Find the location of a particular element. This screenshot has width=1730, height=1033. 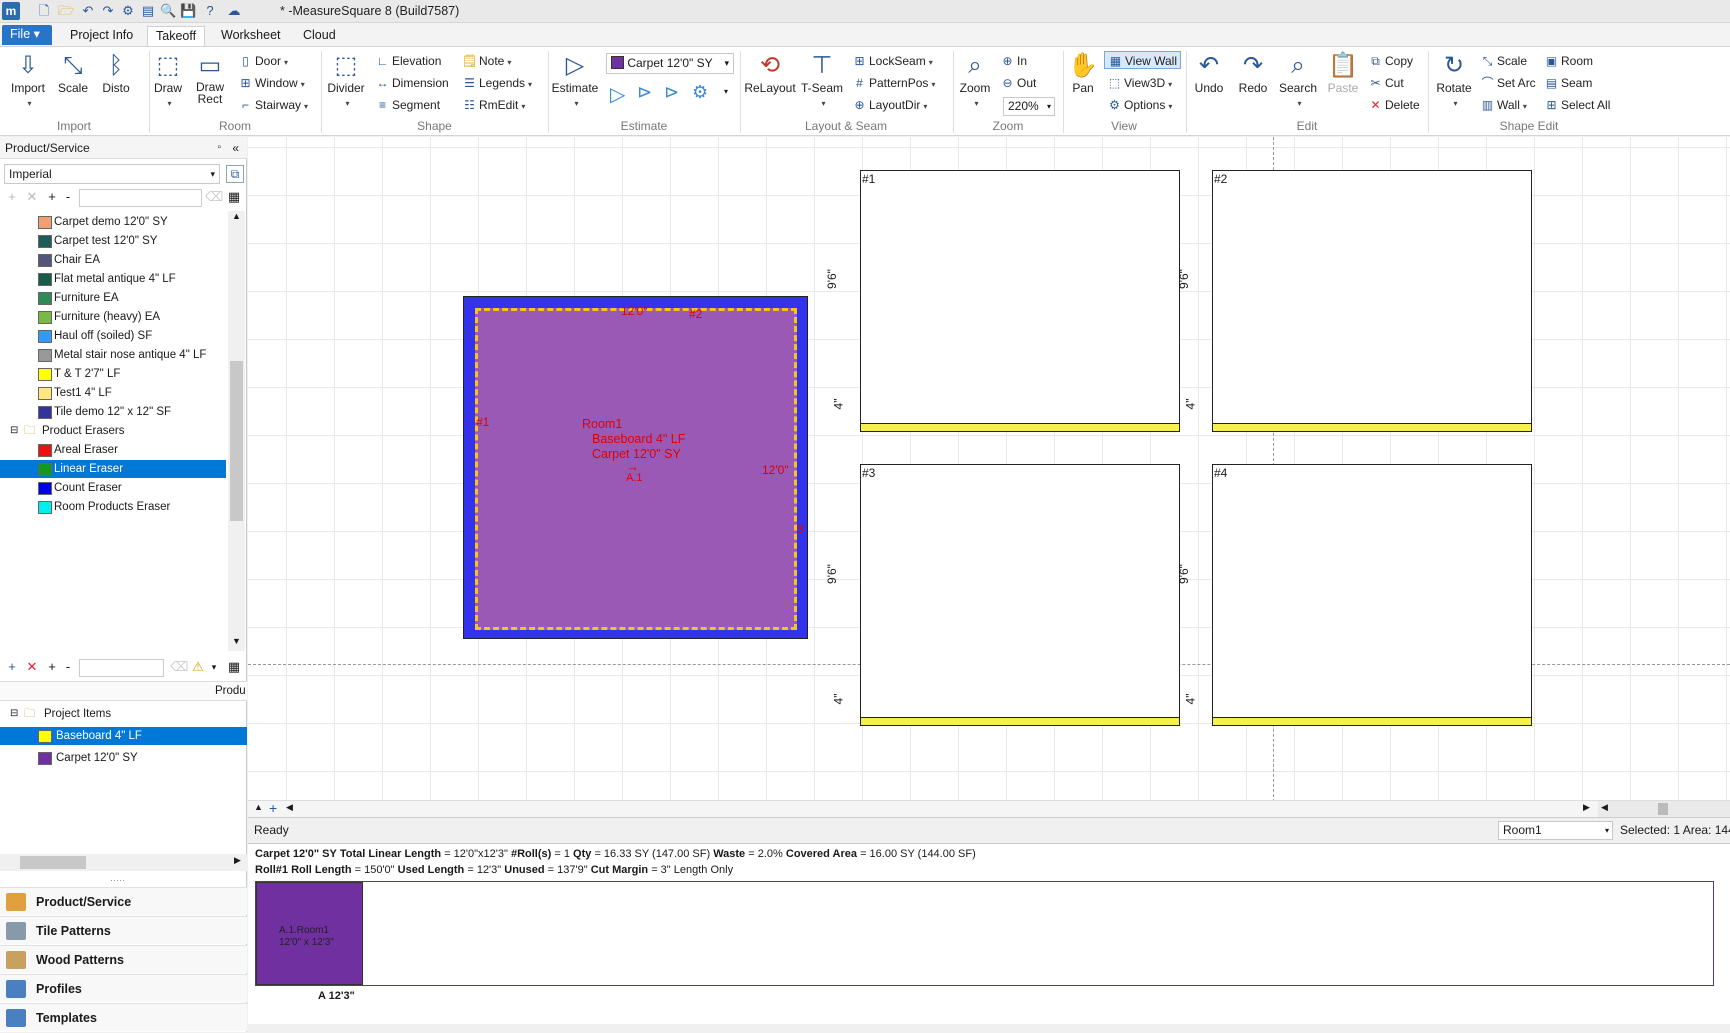

select-all-button: ⊞ Select All is located at coordinates (1577, 105).